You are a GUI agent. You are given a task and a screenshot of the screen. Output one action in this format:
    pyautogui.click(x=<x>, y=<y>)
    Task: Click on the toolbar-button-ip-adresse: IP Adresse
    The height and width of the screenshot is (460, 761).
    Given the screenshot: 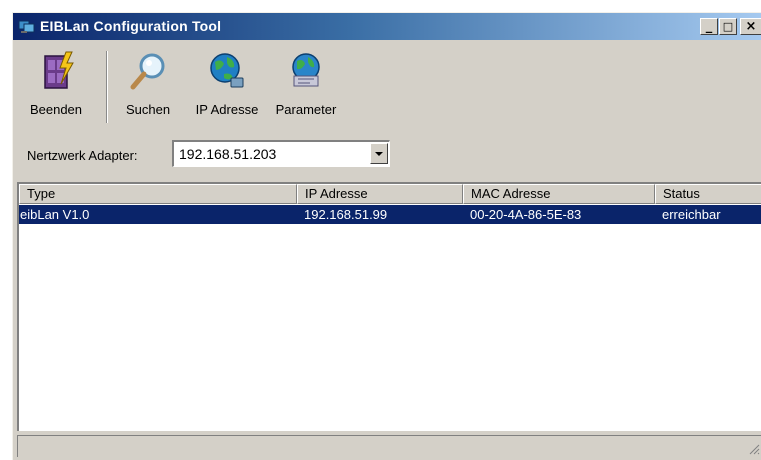 What is the action you would take?
    pyautogui.click(x=227, y=88)
    